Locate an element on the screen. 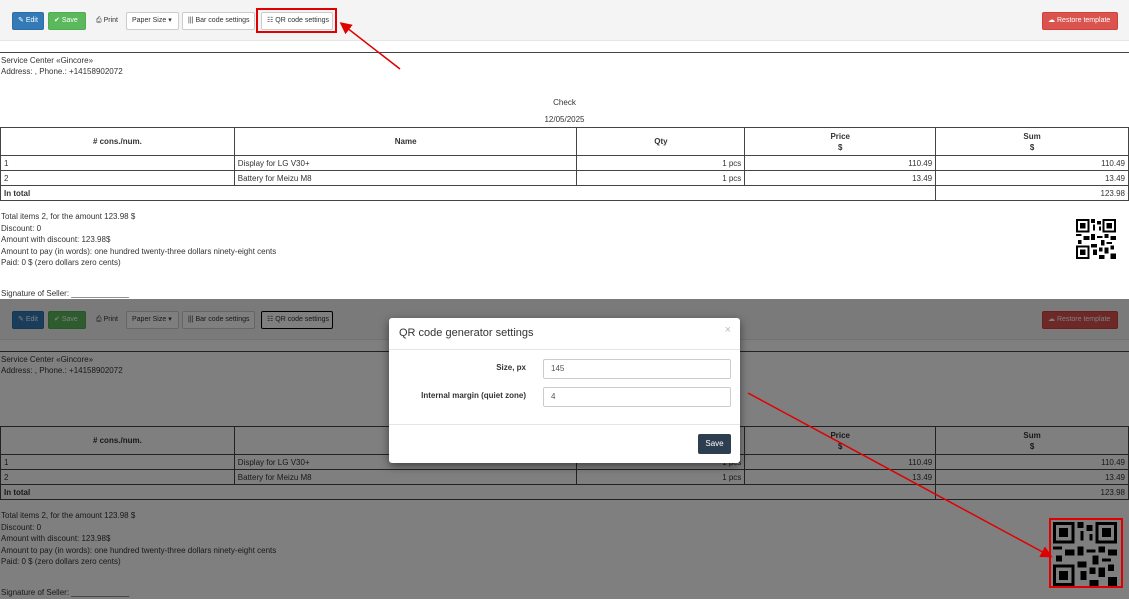  size-form-row: Size, px 145 is located at coordinates (564, 369).